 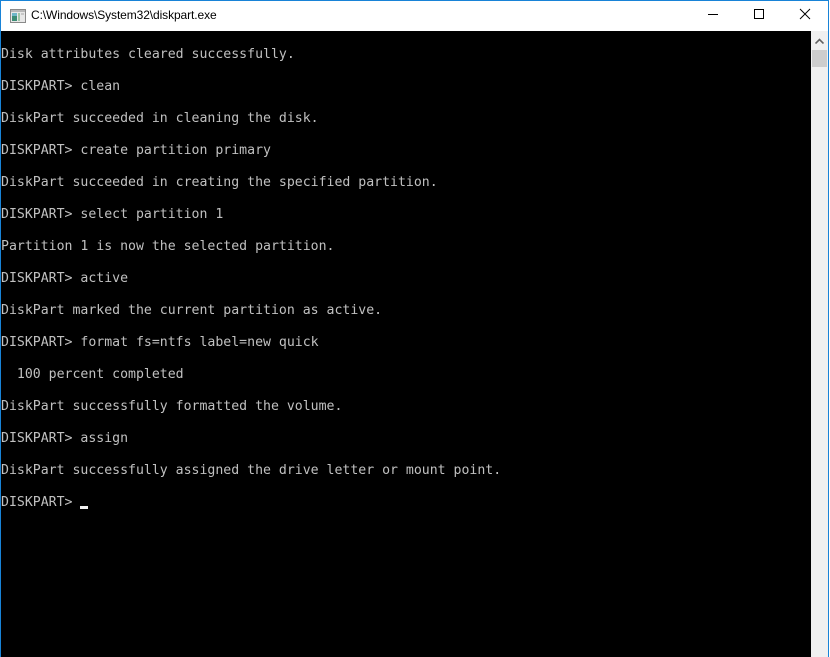 I want to click on output-line: DiskPart succeeded in cleaning the disk., so click(x=160, y=118).